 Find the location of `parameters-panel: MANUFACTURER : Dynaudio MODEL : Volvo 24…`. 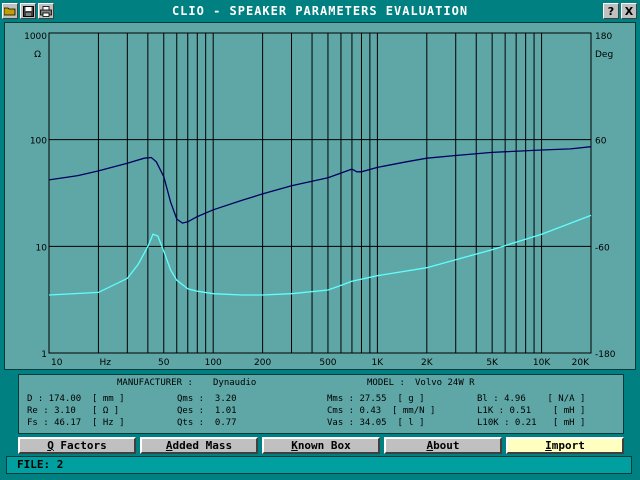

parameters-panel: MANUFACTURER : Dynaudio MODEL : Volvo 24… is located at coordinates (321, 404).